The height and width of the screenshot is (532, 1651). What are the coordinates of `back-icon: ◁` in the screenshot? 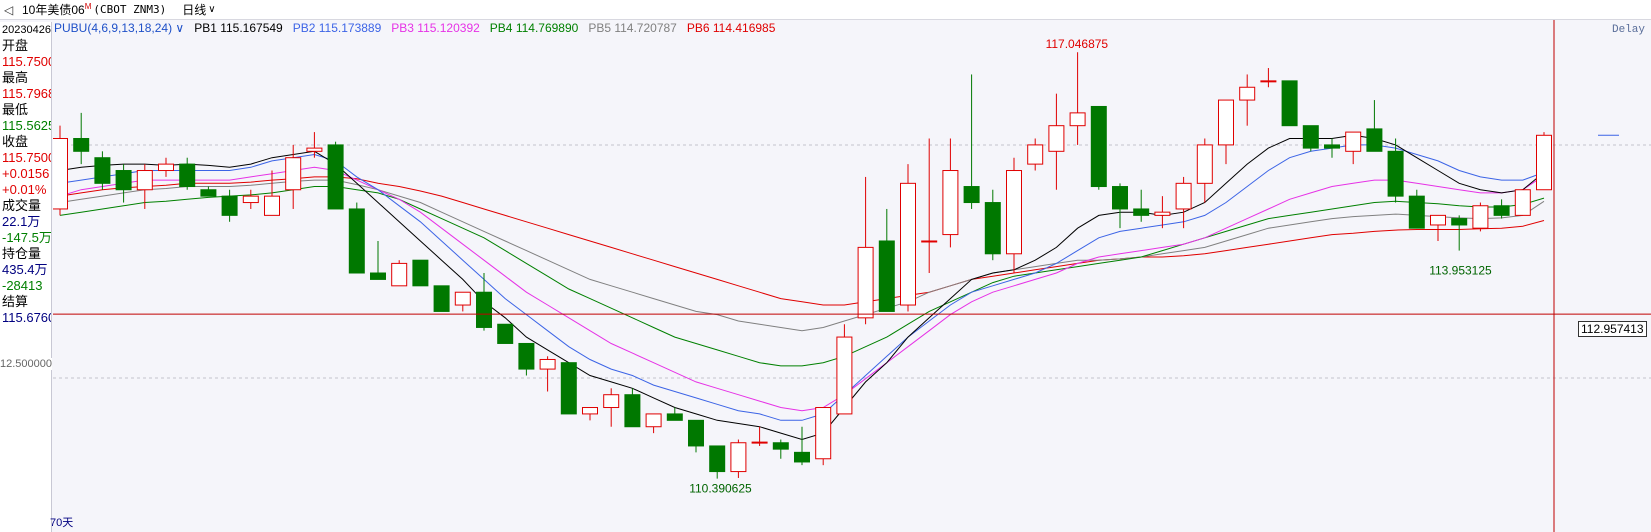 It's located at (12, 10).